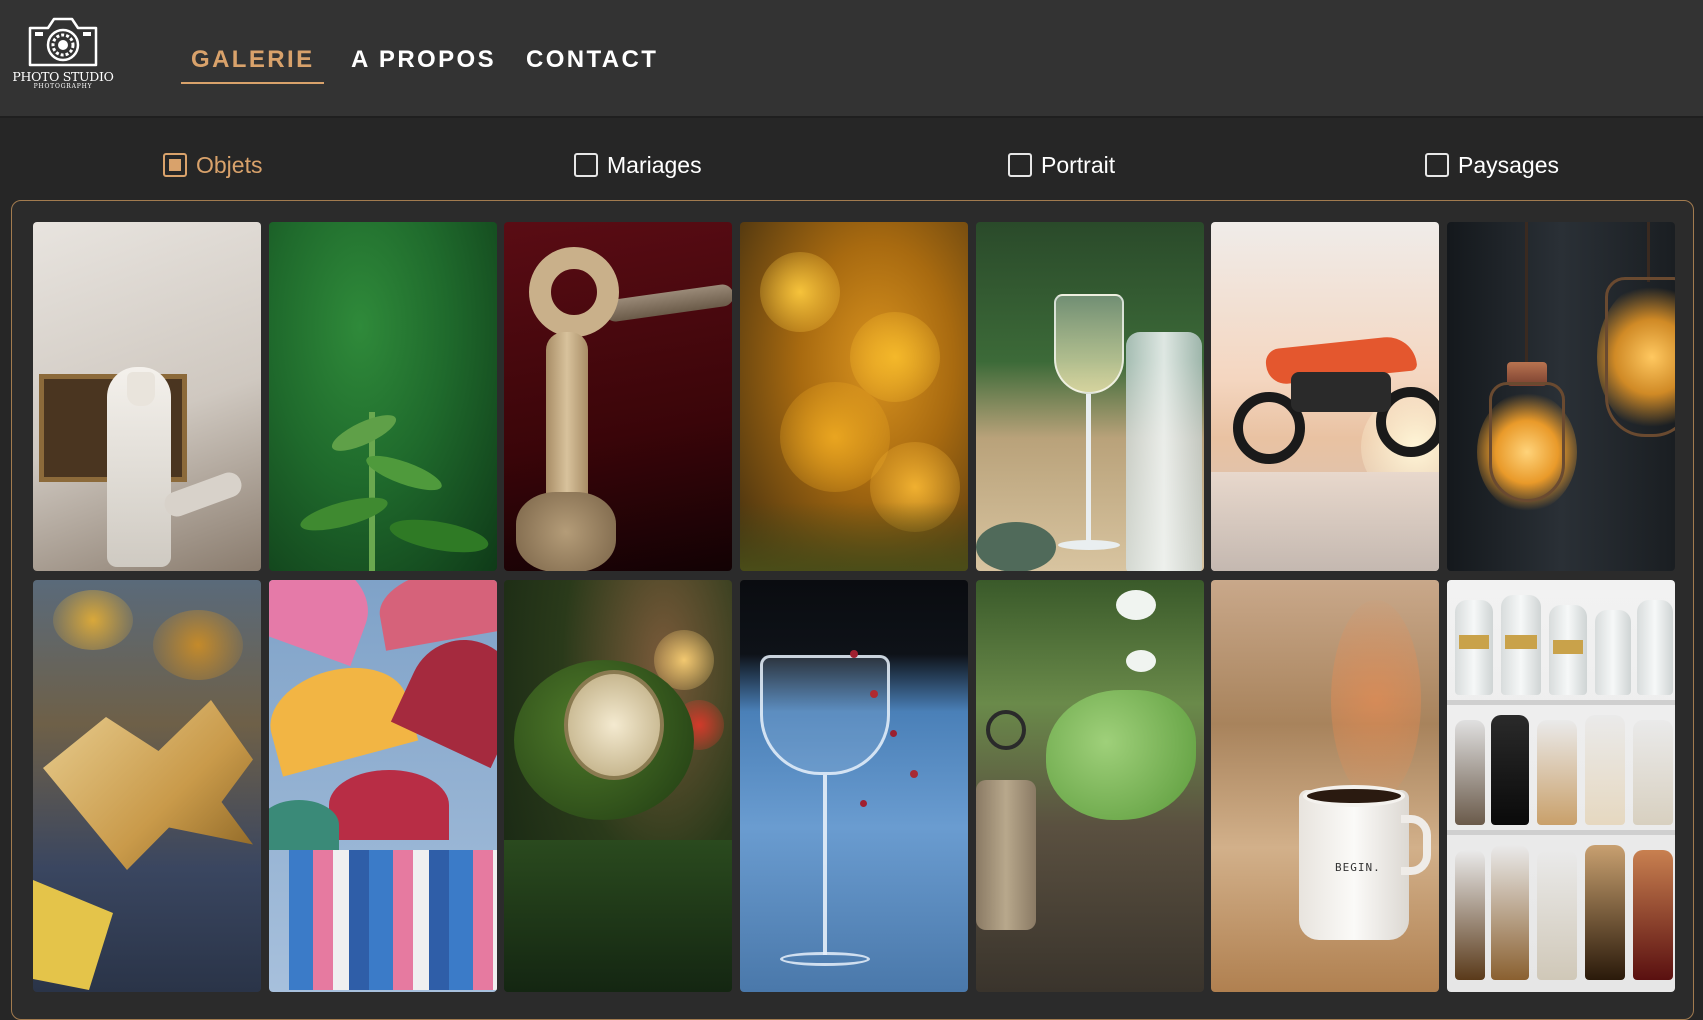 The height and width of the screenshot is (1020, 1703). I want to click on filter-label: Objets, so click(229, 164).